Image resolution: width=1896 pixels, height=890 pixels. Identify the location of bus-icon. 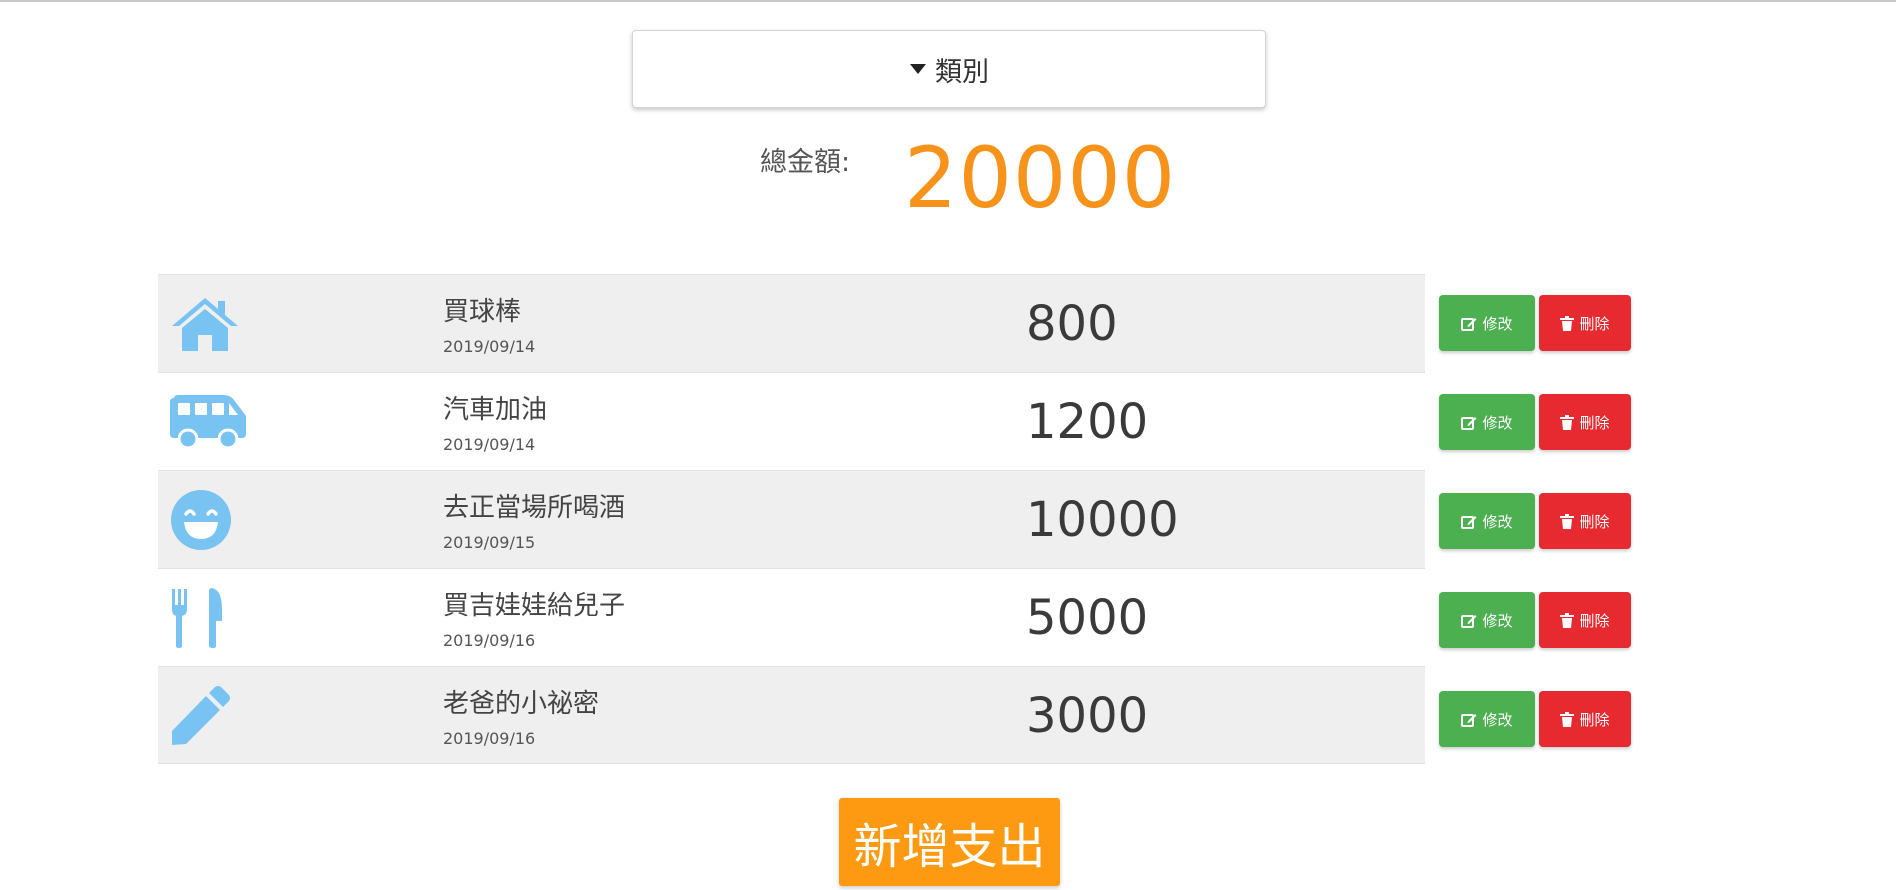
(210, 422).